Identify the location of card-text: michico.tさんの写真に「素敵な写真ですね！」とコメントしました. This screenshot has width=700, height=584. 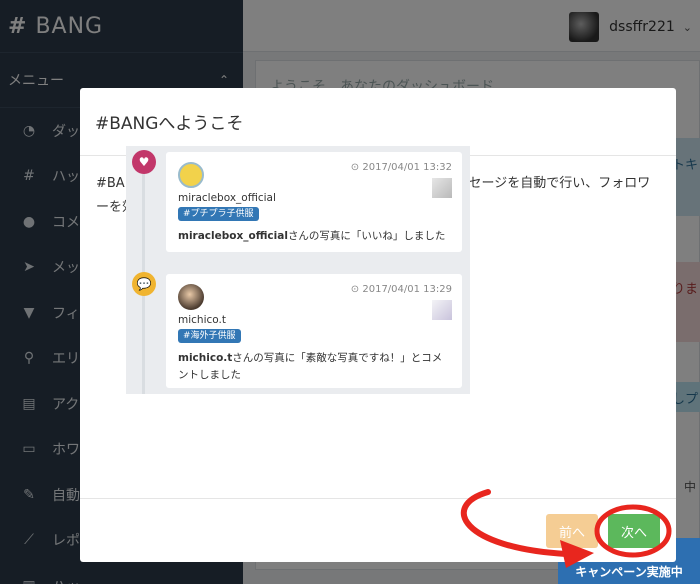
(315, 367).